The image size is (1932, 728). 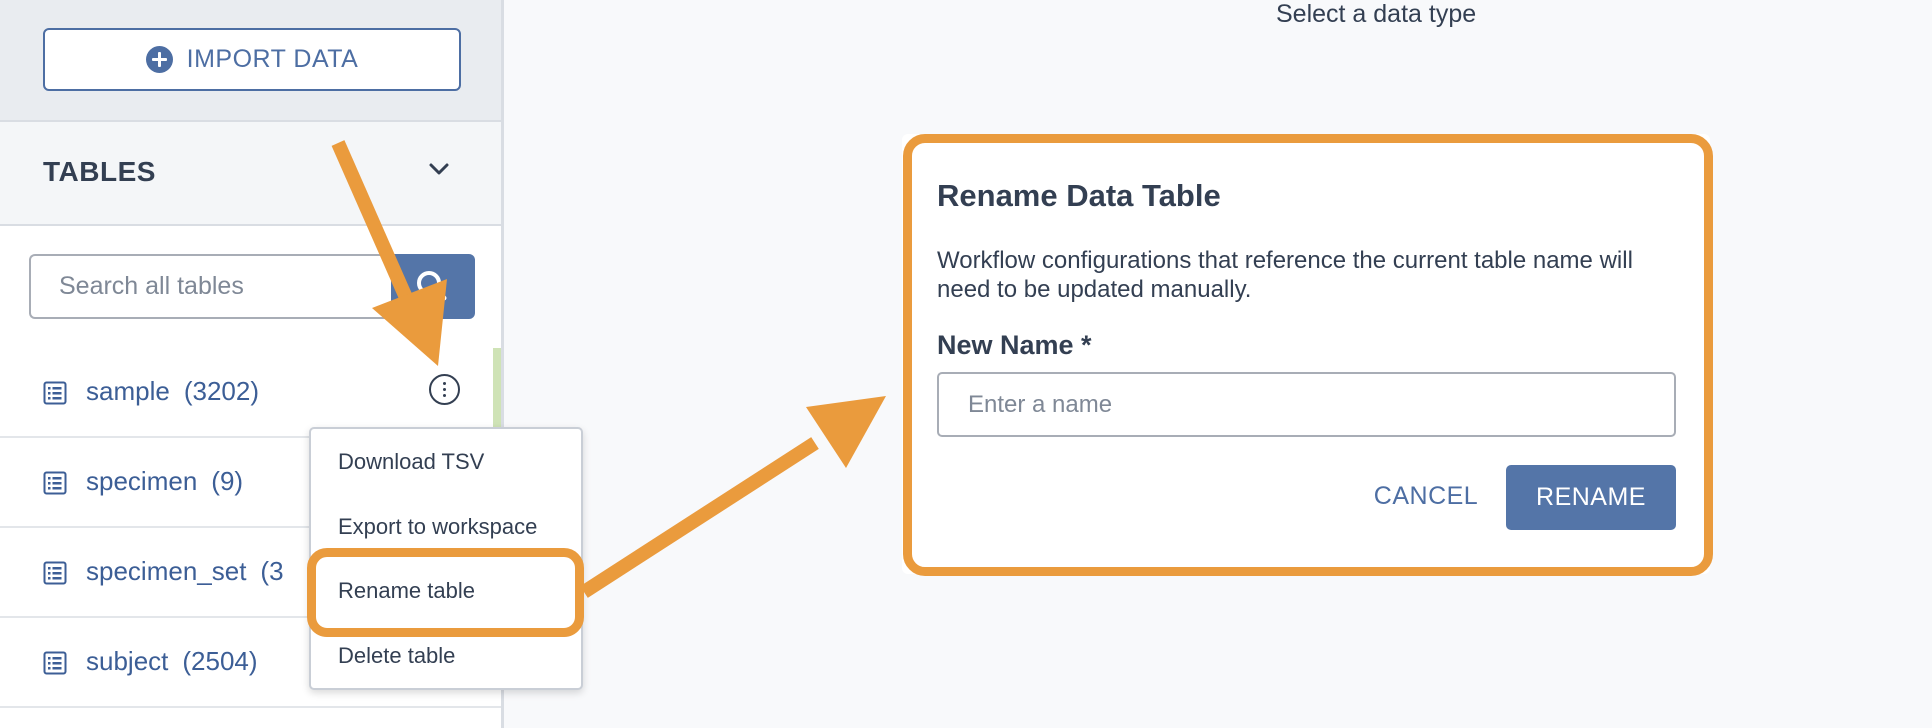 I want to click on chevron-down-icon, so click(x=439, y=169).